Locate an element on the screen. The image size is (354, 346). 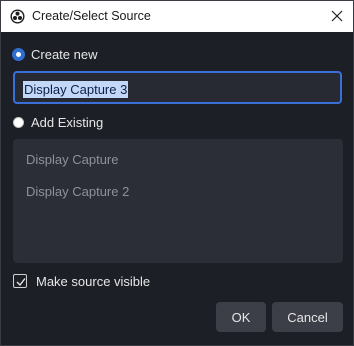
create-new-label: Create new is located at coordinates (64, 54).